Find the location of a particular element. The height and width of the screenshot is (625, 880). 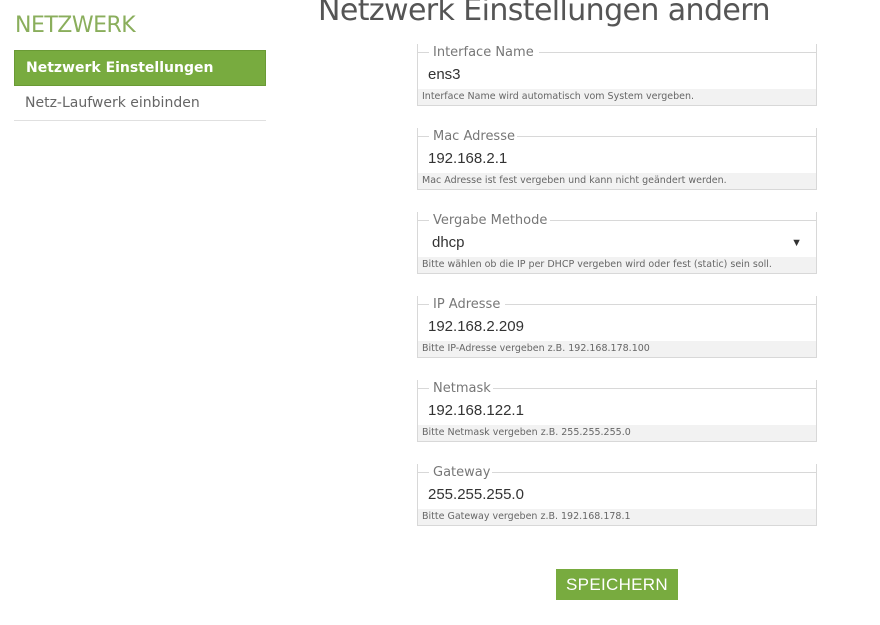

ip-address-input is located at coordinates (617, 327).